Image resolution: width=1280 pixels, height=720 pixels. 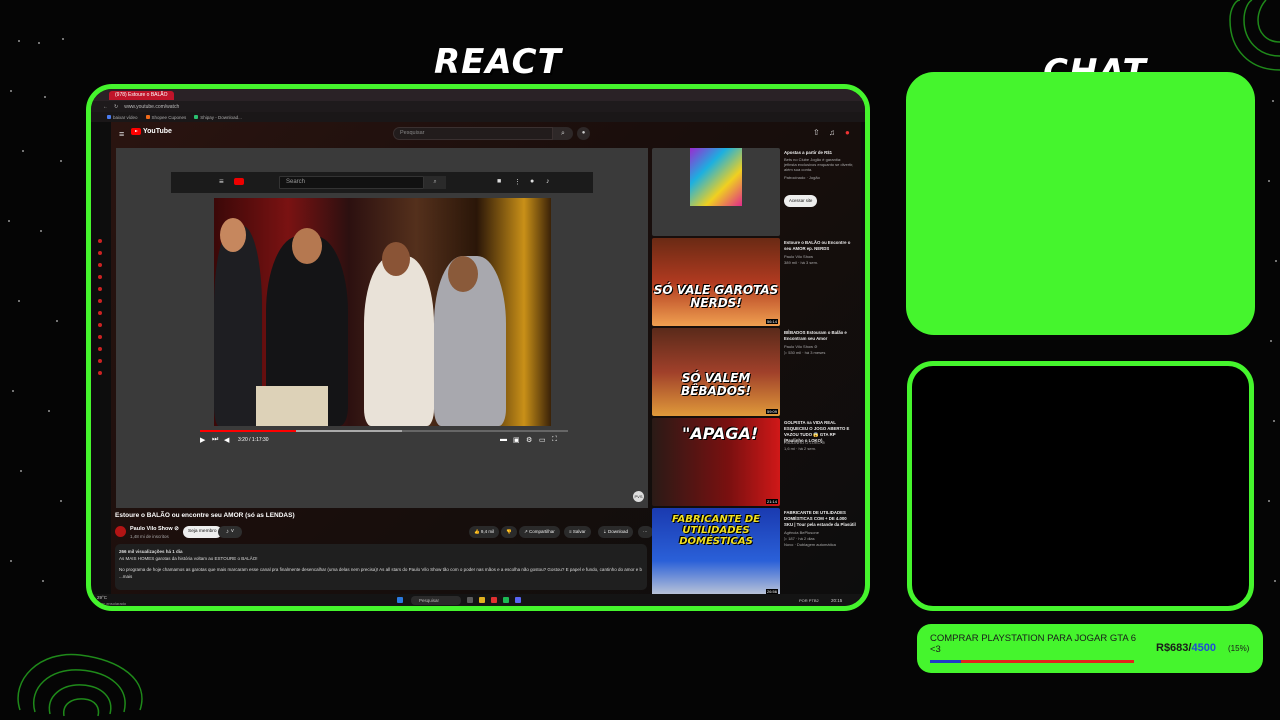 I want to click on apps-grid-icon: ⋮, so click(x=517, y=182).